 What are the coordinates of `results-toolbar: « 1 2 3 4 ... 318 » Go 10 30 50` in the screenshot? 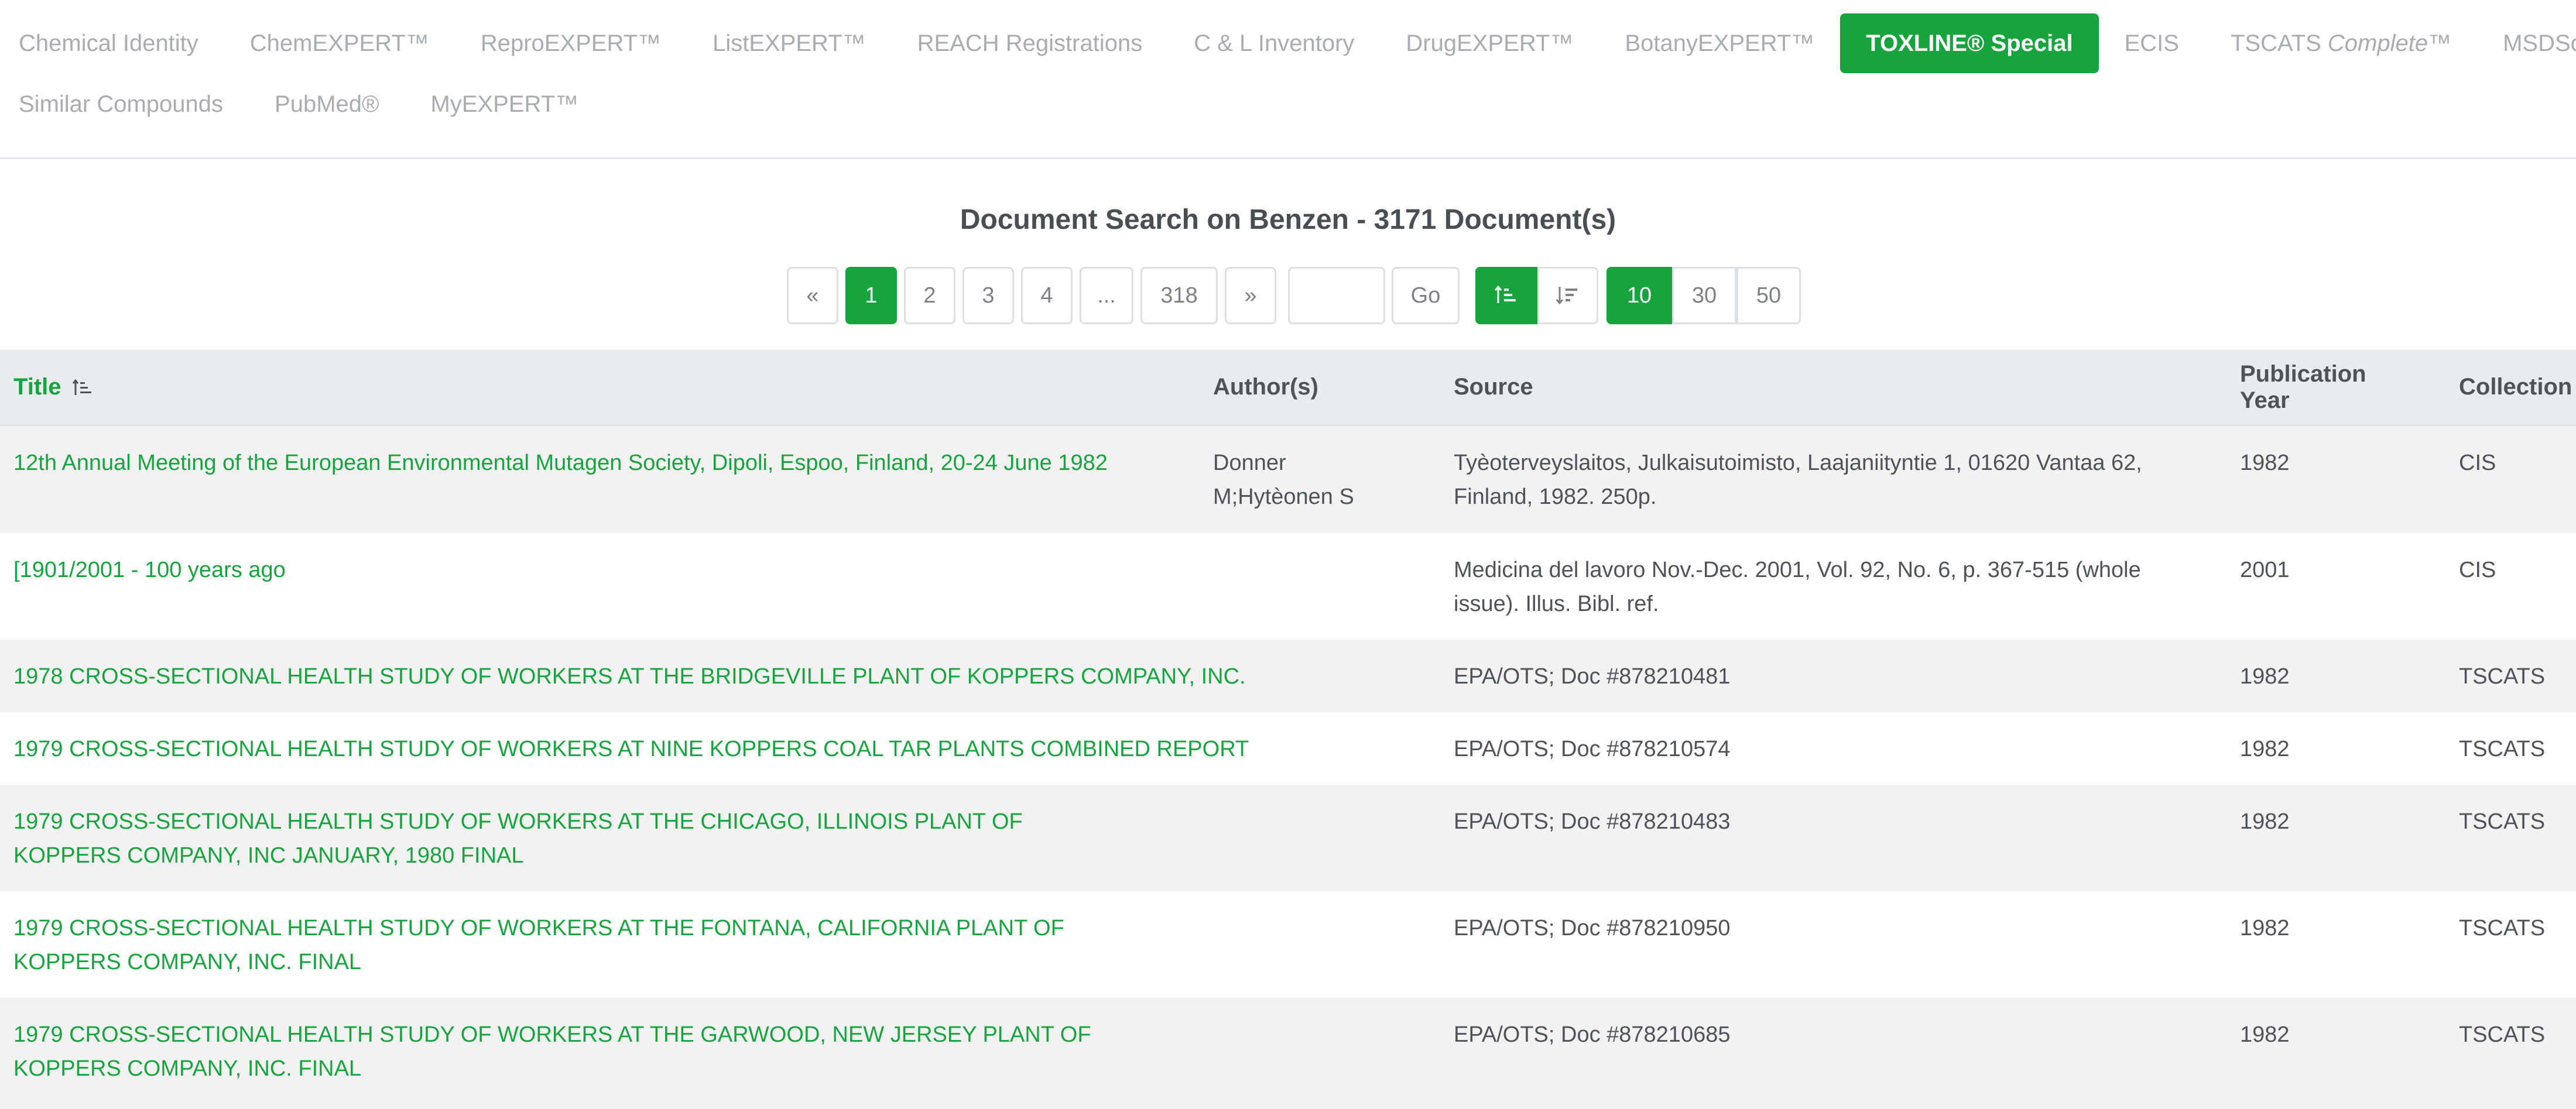 It's located at (1288, 297).